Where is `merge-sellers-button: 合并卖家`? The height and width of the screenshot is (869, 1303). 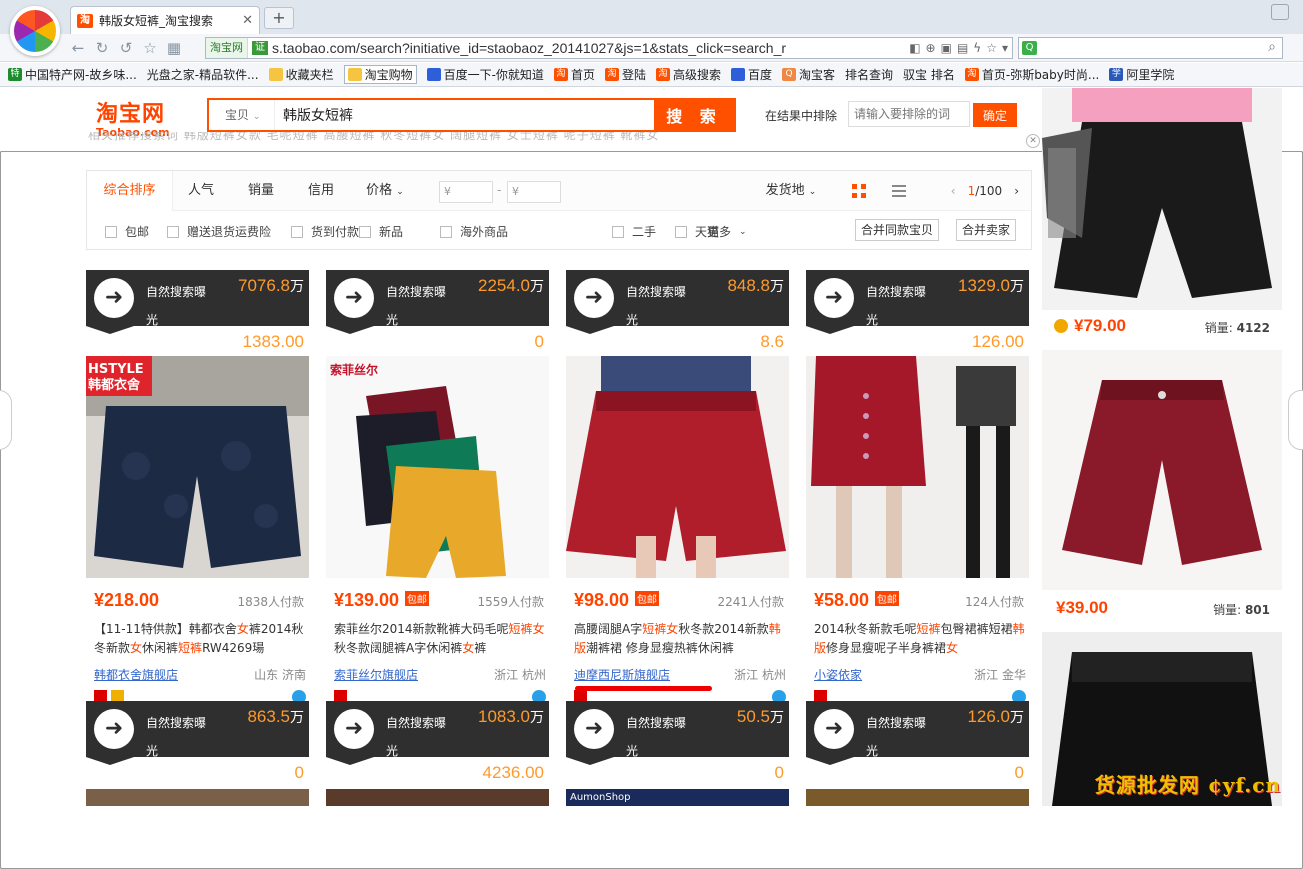 merge-sellers-button: 合并卖家 is located at coordinates (986, 230).